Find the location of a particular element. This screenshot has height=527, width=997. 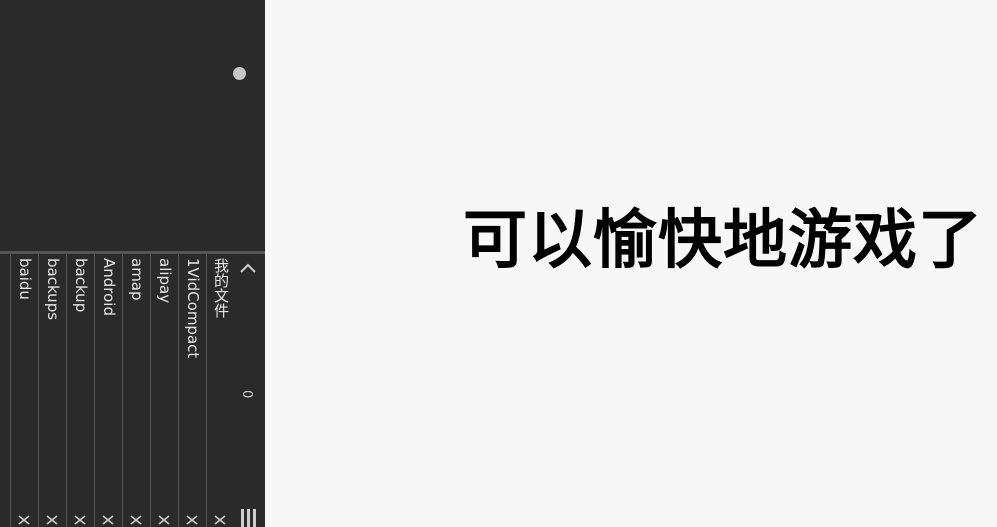

folder-label: 1VidCompact is located at coordinates (193, 308).